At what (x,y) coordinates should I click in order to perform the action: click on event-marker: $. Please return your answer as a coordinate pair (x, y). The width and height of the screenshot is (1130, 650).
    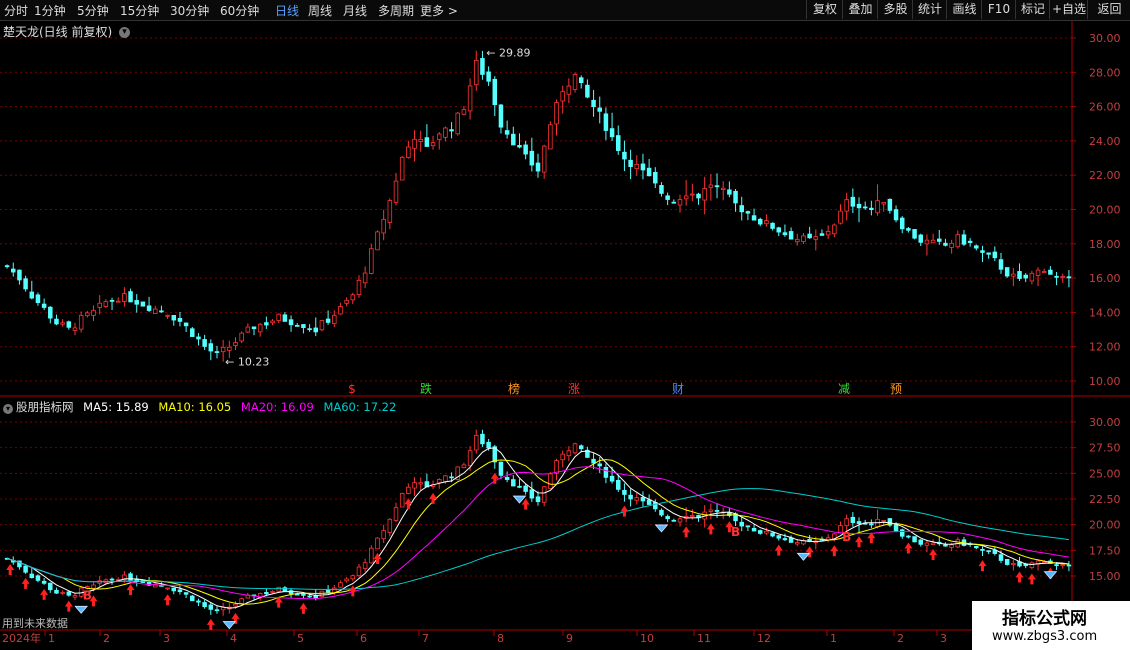
    Looking at the image, I should click on (352, 389).